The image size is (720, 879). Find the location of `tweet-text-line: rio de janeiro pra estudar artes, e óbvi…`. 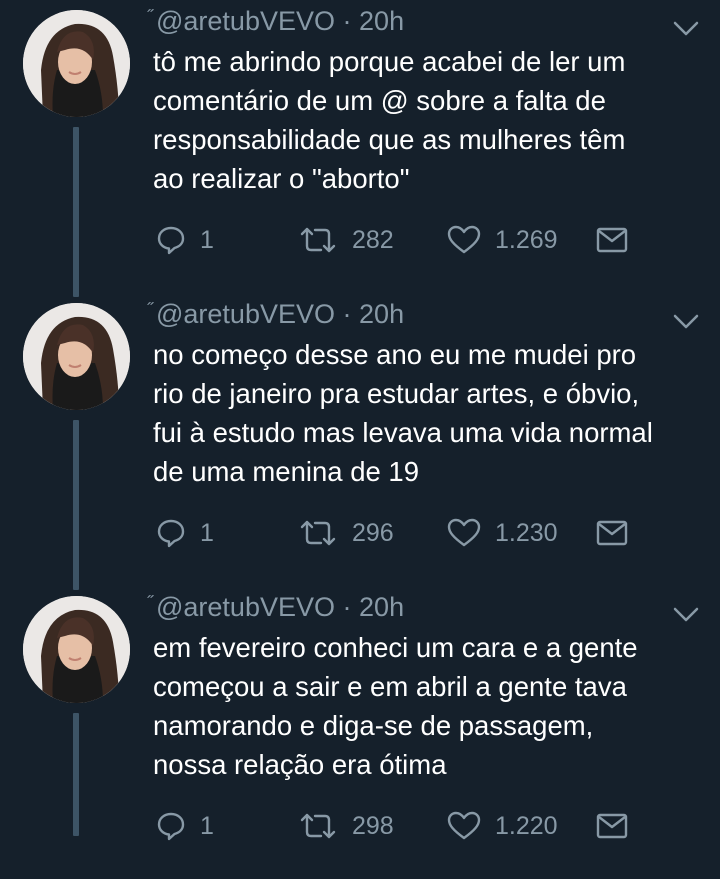

tweet-text-line: rio de janeiro pra estudar artes, e óbvi… is located at coordinates (396, 393).